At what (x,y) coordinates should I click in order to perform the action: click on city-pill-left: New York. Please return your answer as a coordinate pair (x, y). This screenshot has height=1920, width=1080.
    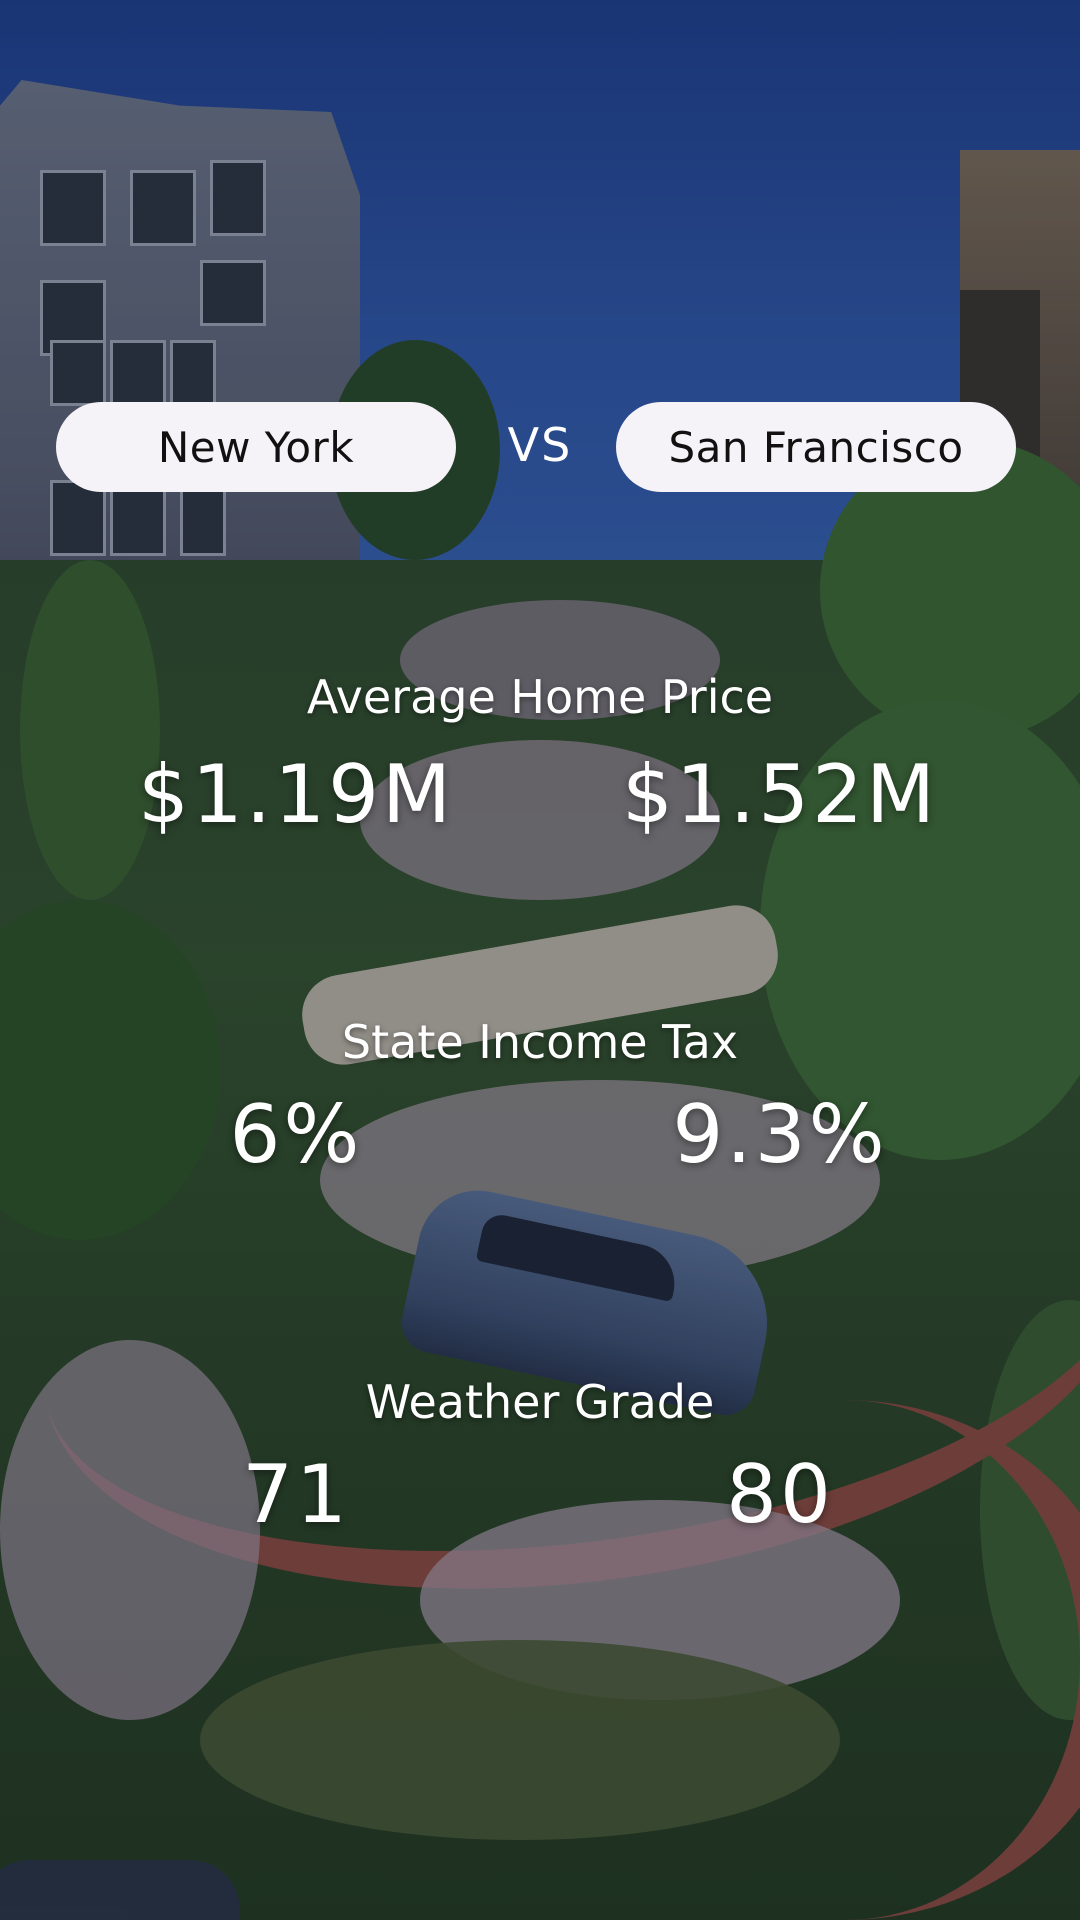
    Looking at the image, I should click on (256, 447).